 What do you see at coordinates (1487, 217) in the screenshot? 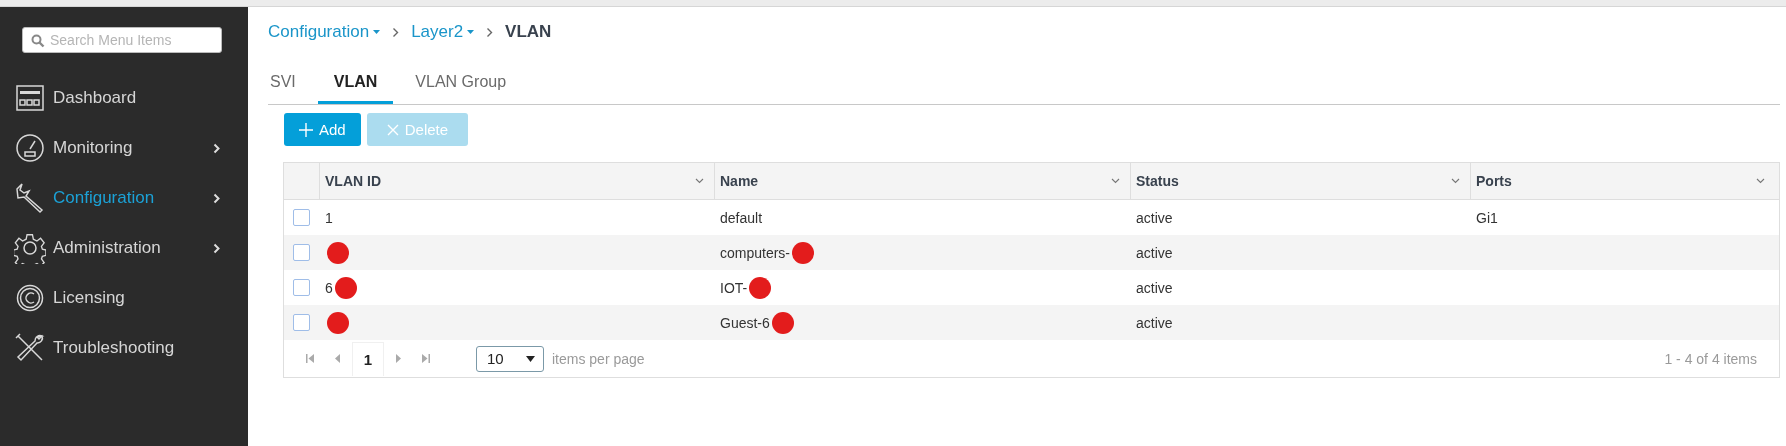
I see `table-cell: Gi1` at bounding box center [1487, 217].